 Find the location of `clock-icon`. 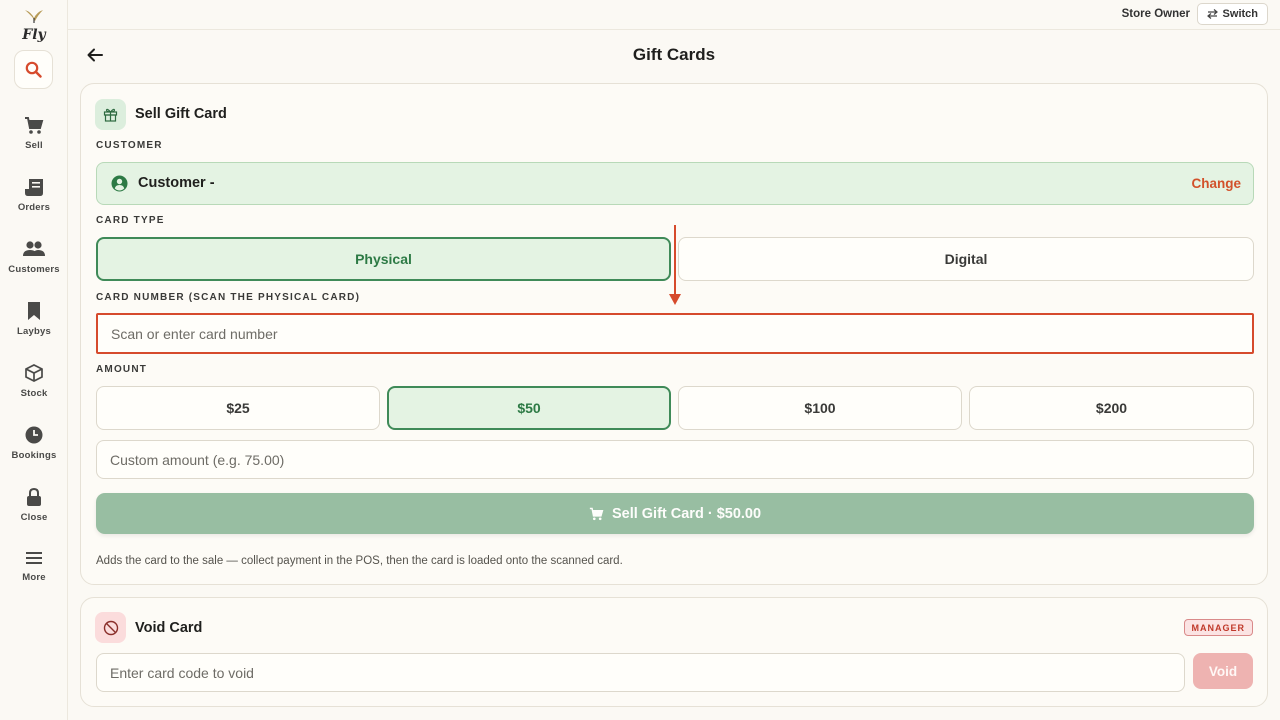

clock-icon is located at coordinates (34, 435).